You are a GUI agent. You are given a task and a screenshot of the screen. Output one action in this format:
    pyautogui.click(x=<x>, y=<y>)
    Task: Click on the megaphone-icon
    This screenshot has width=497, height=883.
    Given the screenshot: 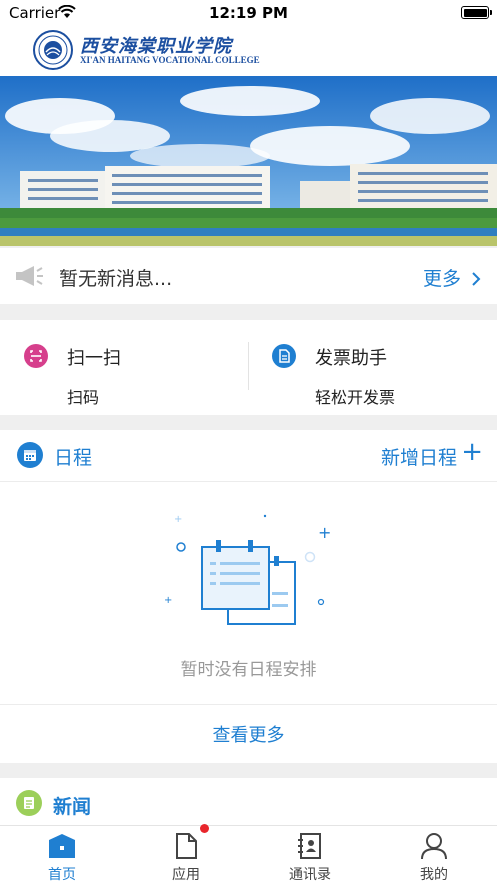 What is the action you would take?
    pyautogui.click(x=29, y=276)
    